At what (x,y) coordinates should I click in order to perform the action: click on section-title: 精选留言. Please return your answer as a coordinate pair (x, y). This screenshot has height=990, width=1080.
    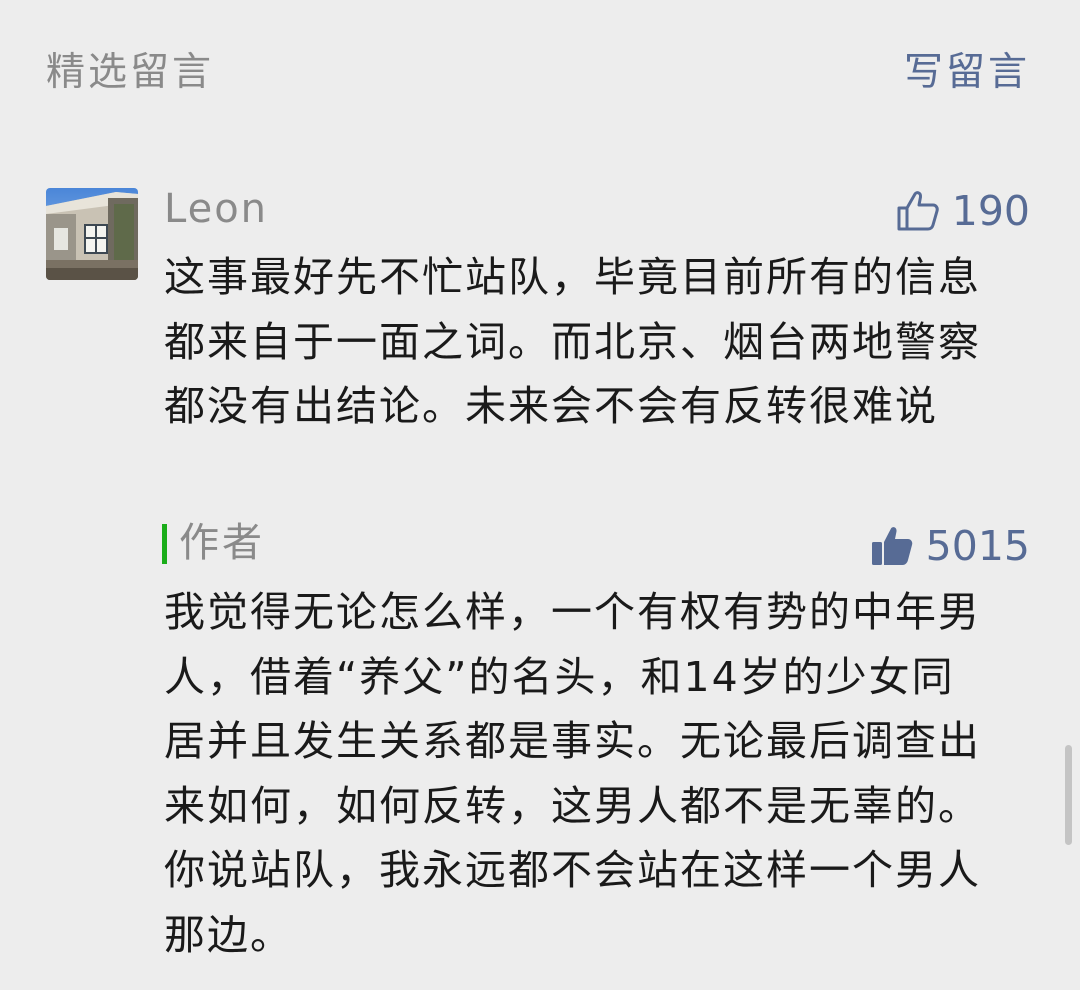
    Looking at the image, I should click on (130, 72).